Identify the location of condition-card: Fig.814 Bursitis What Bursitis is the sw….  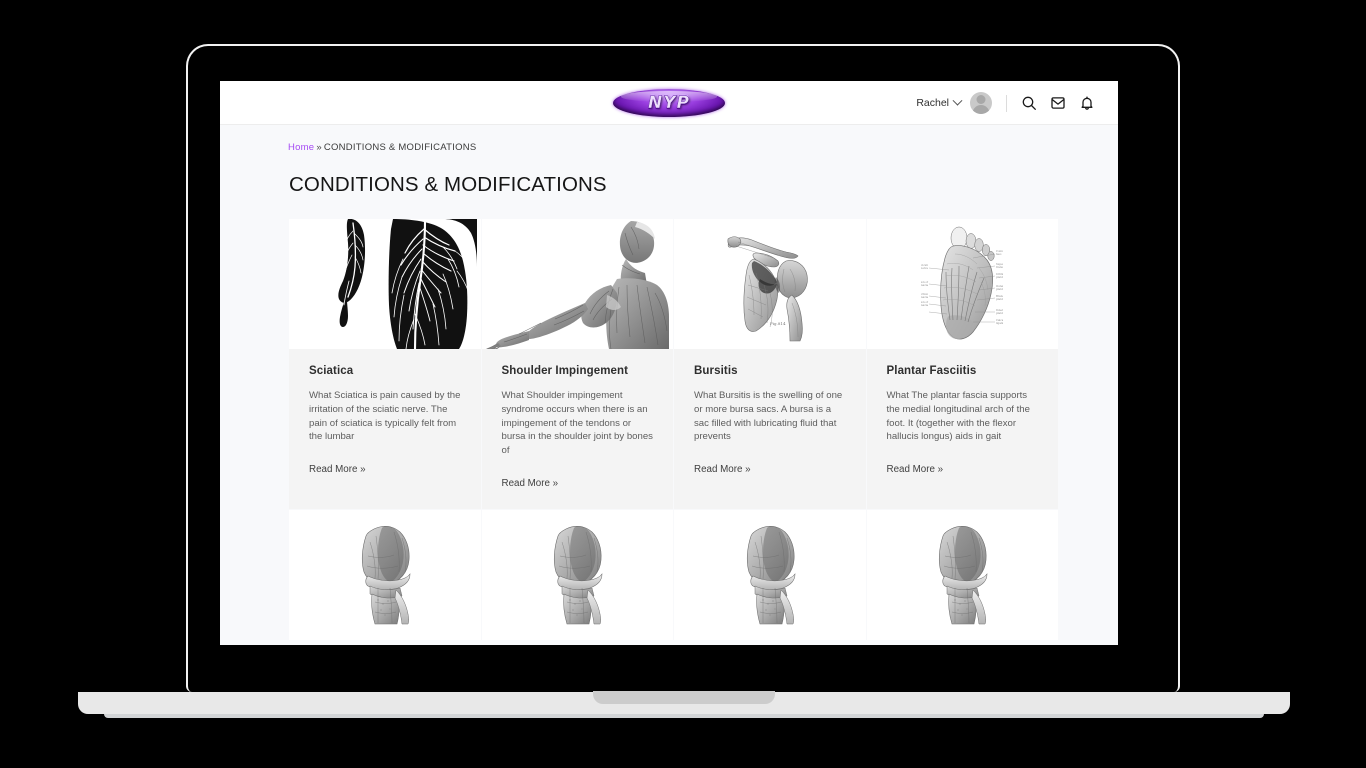
(770, 364).